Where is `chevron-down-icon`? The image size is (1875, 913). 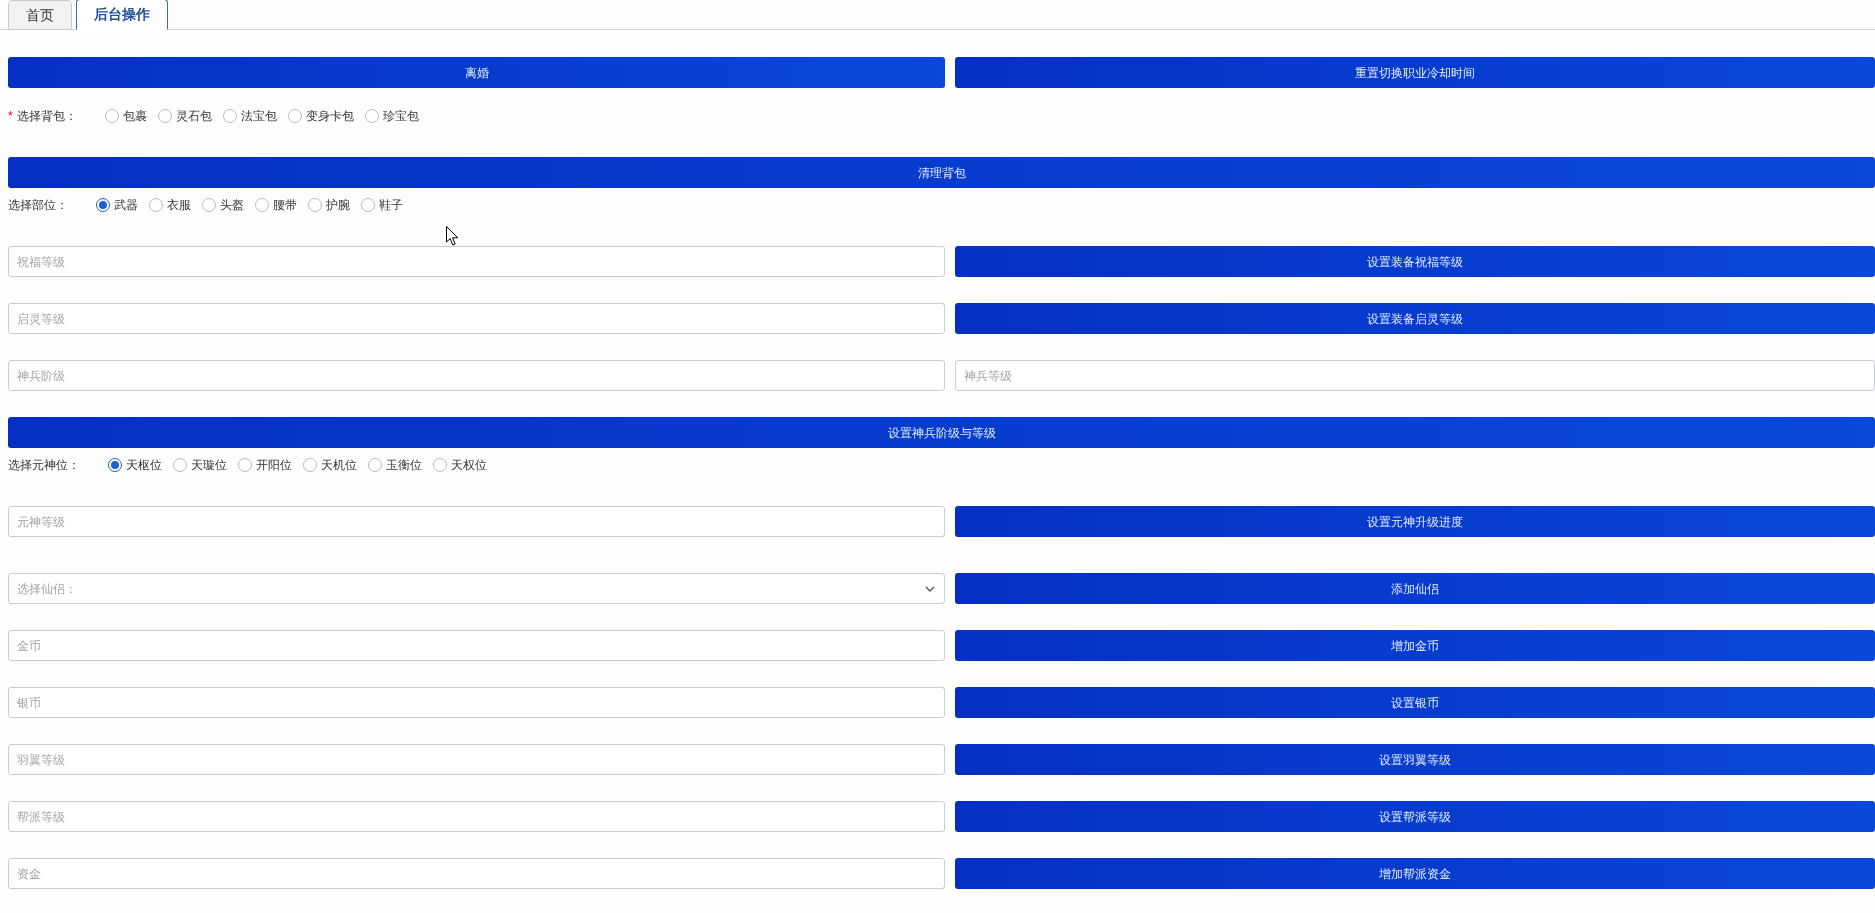
chevron-down-icon is located at coordinates (930, 588).